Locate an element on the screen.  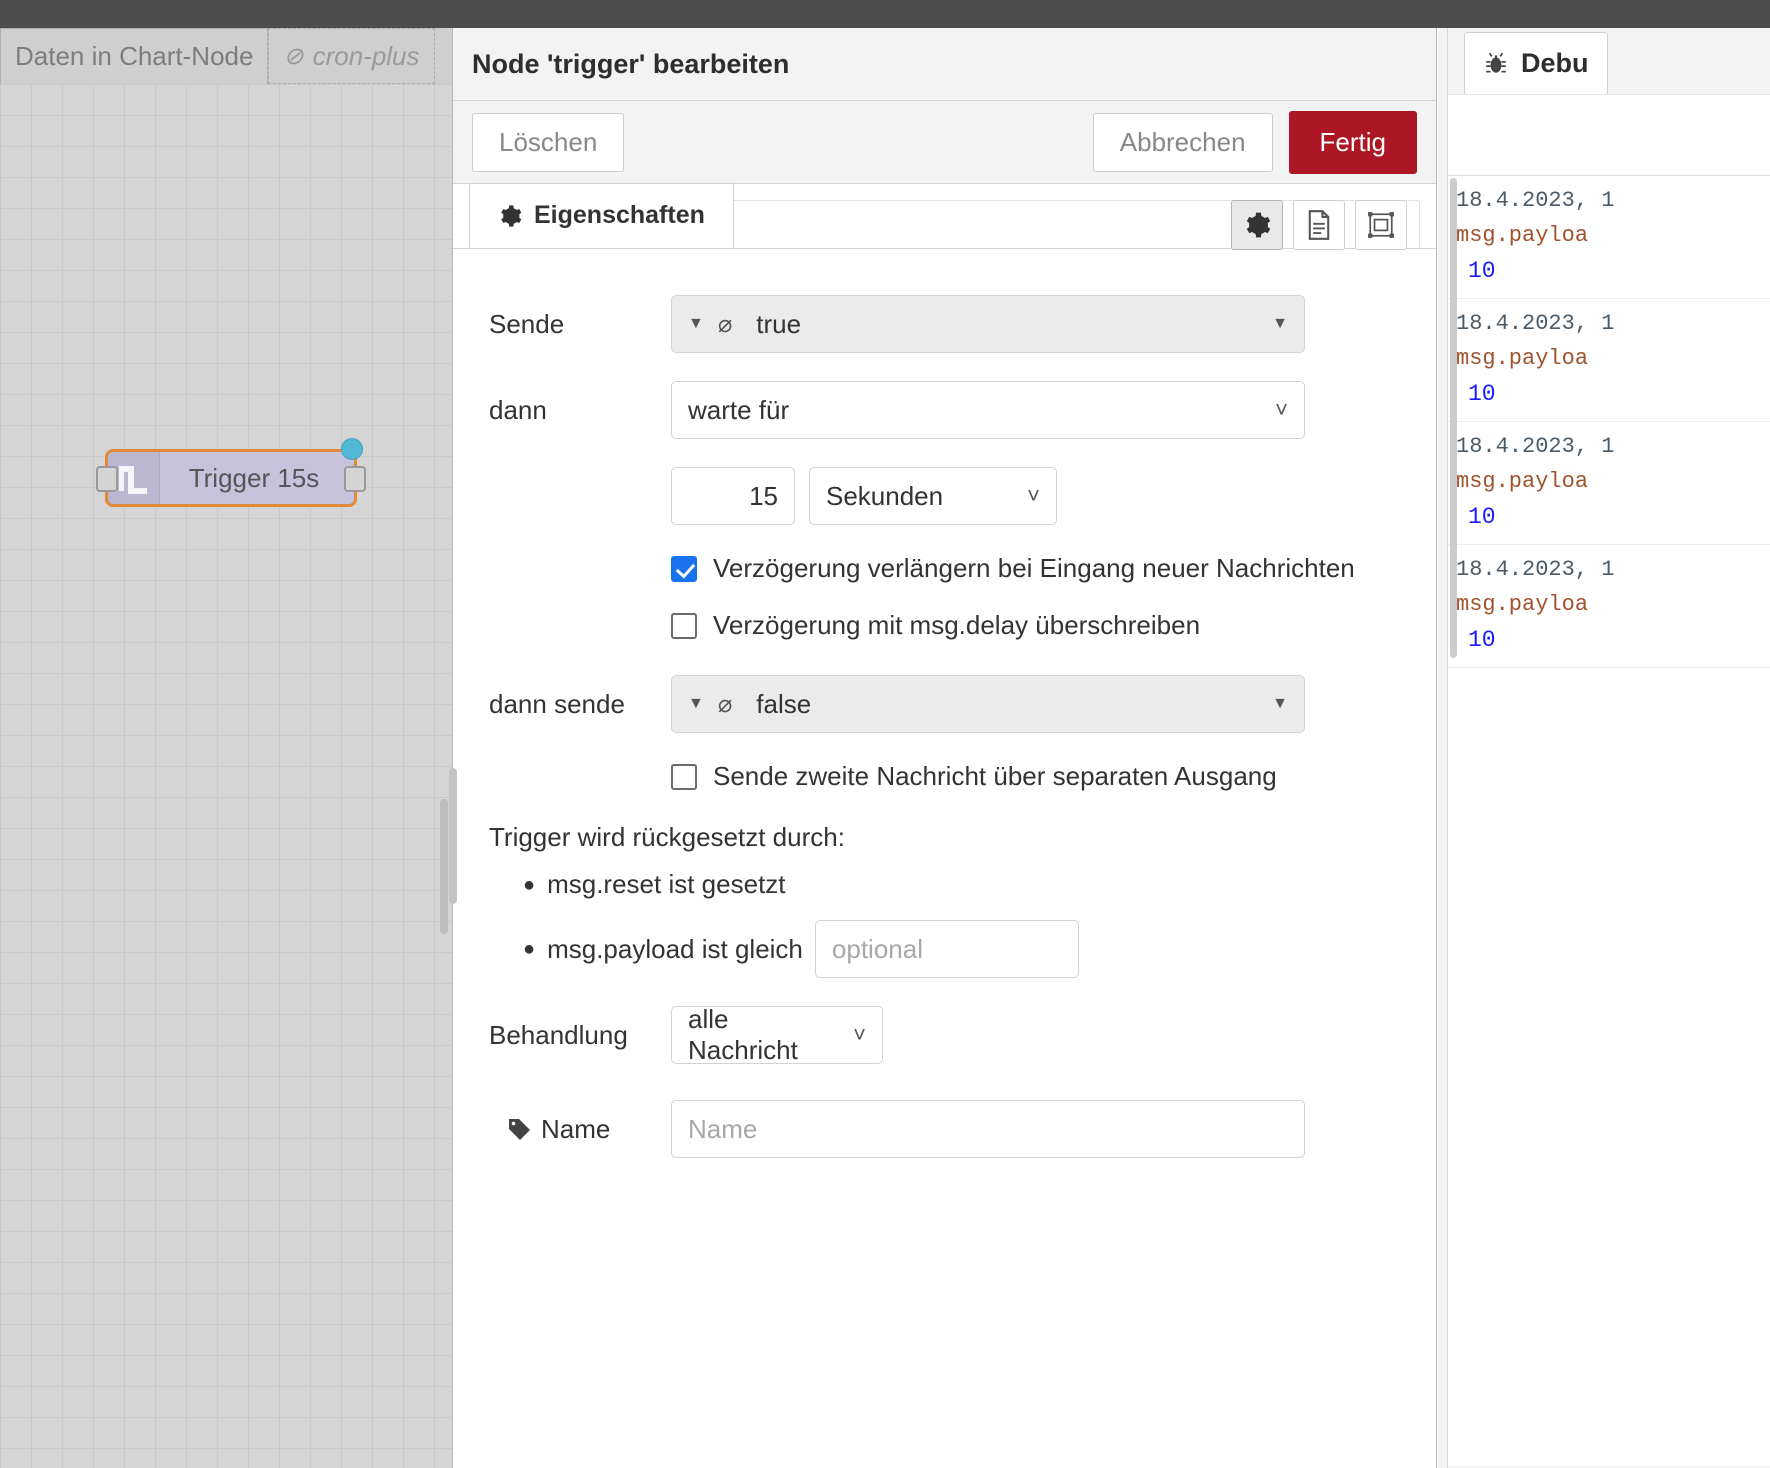
list-item: ● msg.reset ist gesetzt is located at coordinates (979, 884).